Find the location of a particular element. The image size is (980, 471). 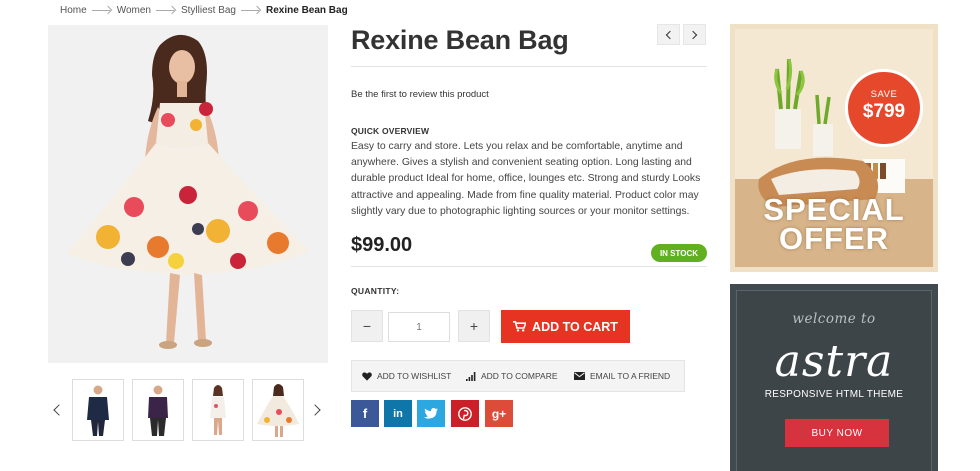

title-divider is located at coordinates (529, 66).